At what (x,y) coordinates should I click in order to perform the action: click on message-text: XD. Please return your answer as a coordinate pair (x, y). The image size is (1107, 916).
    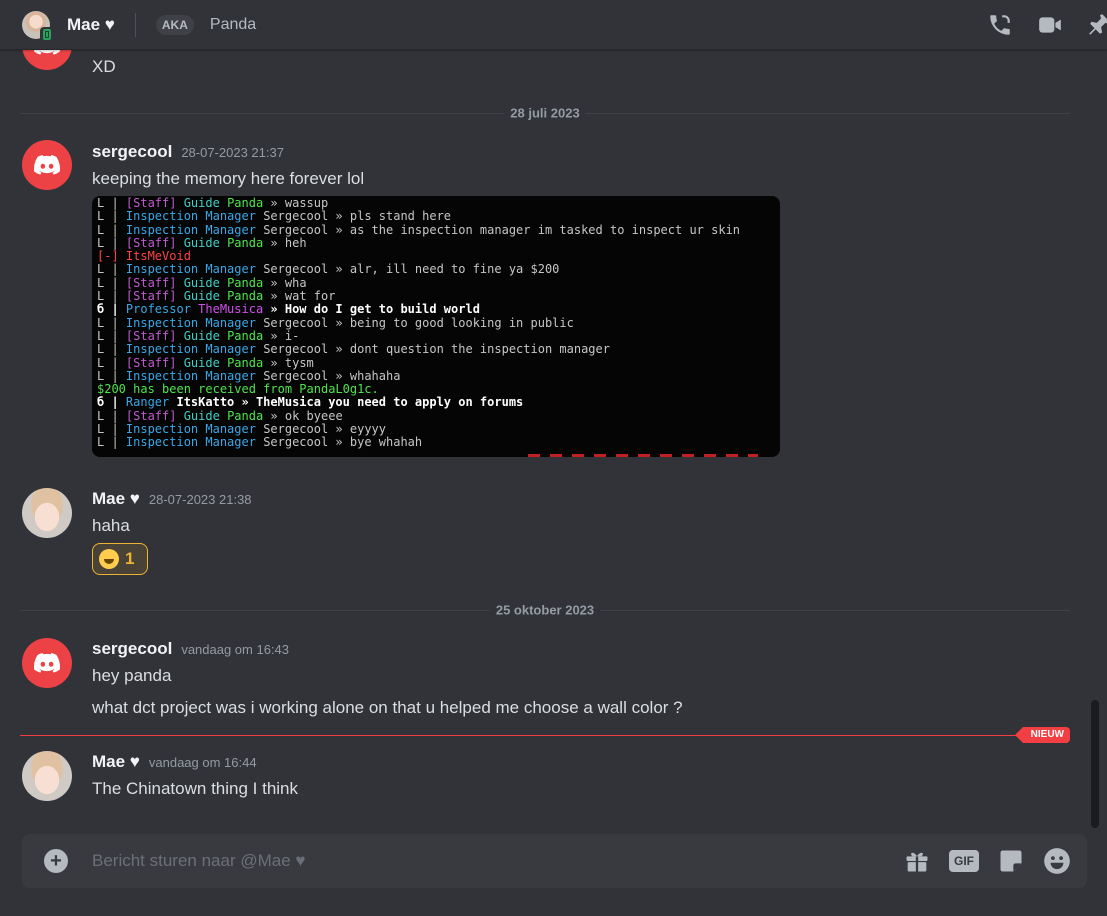
    Looking at the image, I should click on (104, 66).